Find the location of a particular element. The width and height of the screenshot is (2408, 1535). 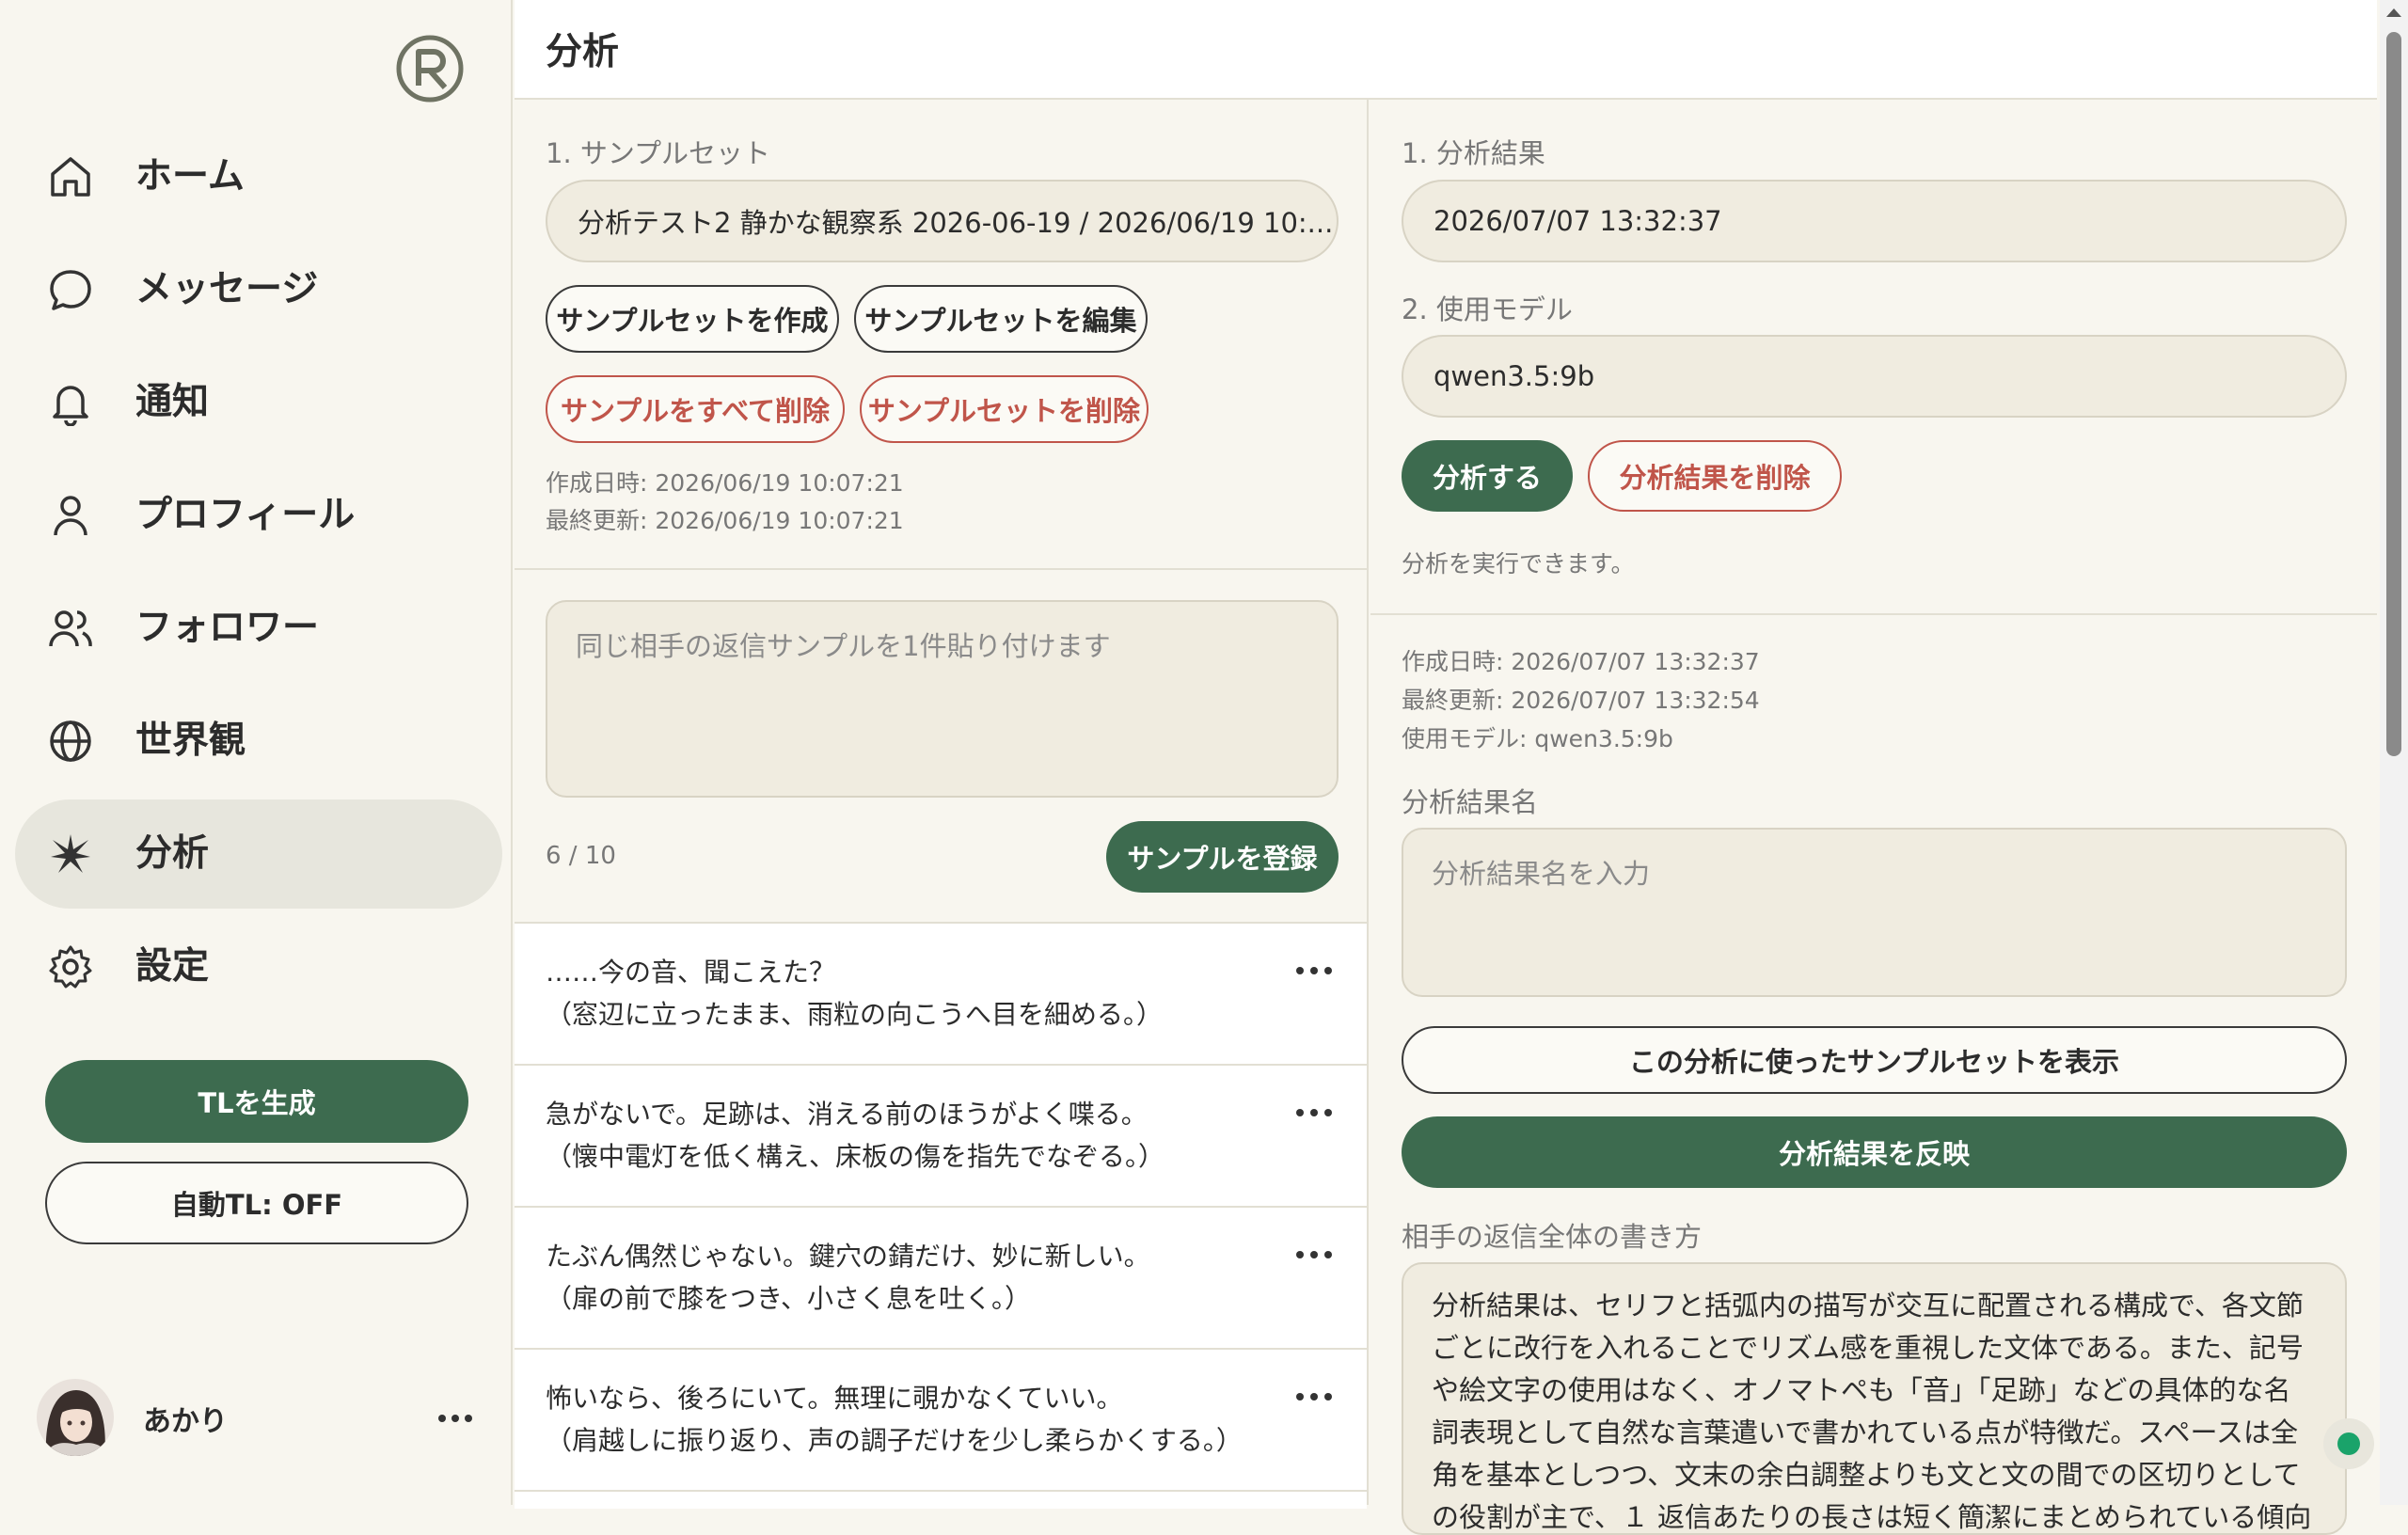

delete-all-samples-button: サンプルをすべて削除 is located at coordinates (695, 409).